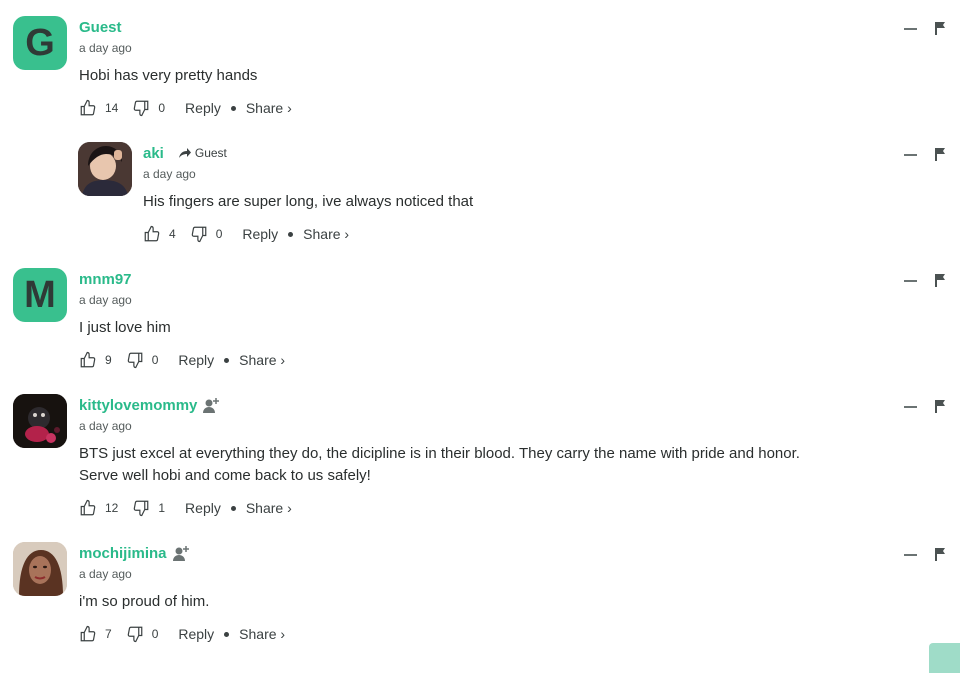 Image resolution: width=960 pixels, height=673 pixels. I want to click on comment-author: aki, so click(153, 153).